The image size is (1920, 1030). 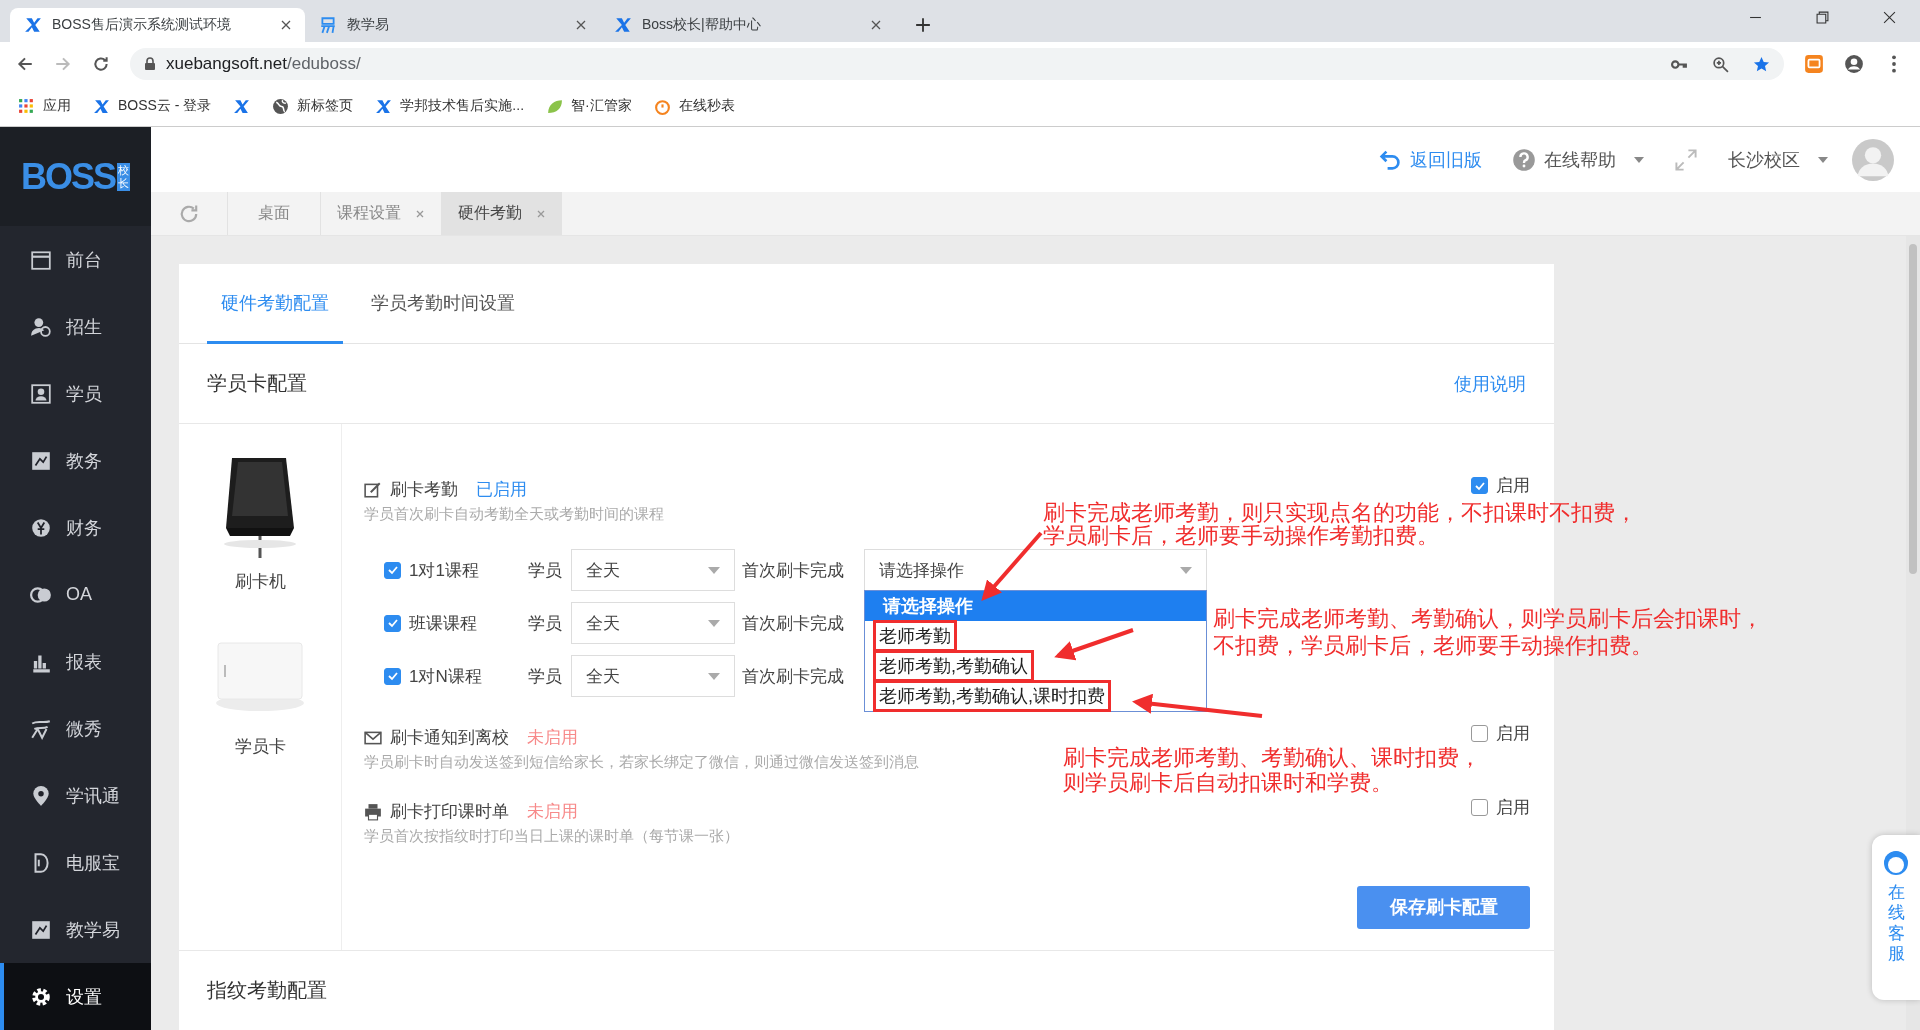 What do you see at coordinates (1035, 606) in the screenshot?
I see `dropdown-option: 请选择操作` at bounding box center [1035, 606].